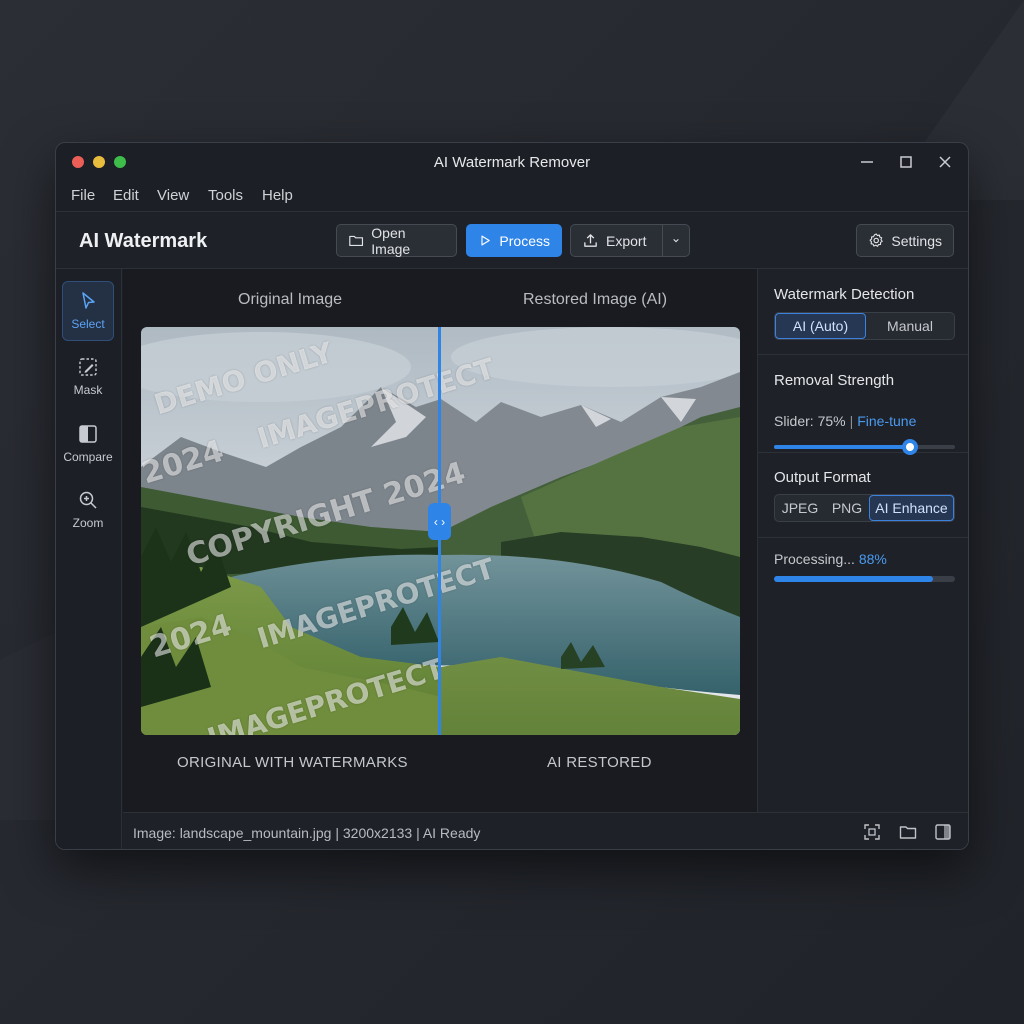 The width and height of the screenshot is (1024, 1024). What do you see at coordinates (225, 195) in the screenshot?
I see `menu-tools: Tools` at bounding box center [225, 195].